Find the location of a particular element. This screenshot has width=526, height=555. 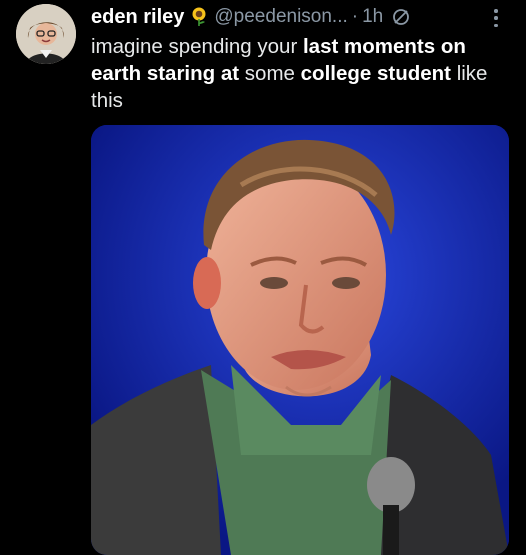

display-name: eden riley is located at coordinates (137, 17).